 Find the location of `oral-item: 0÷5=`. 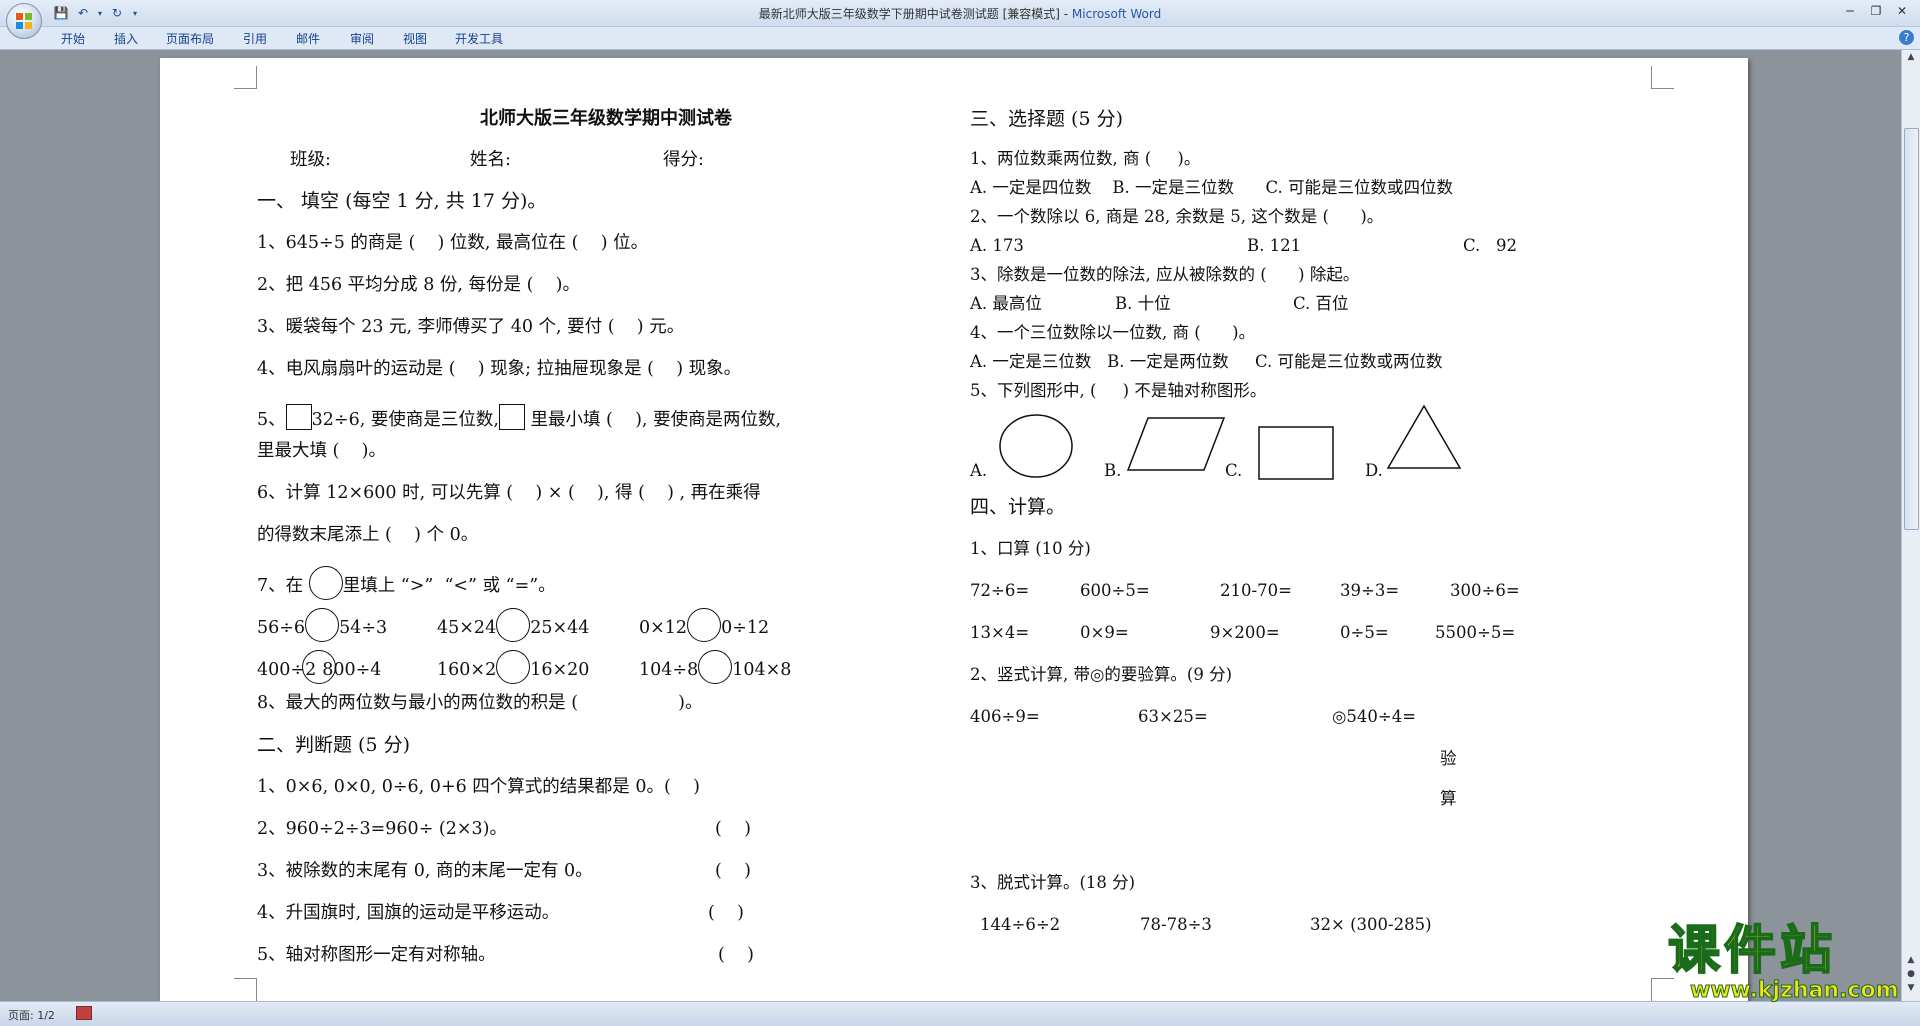

oral-item: 0÷5= is located at coordinates (1364, 632).